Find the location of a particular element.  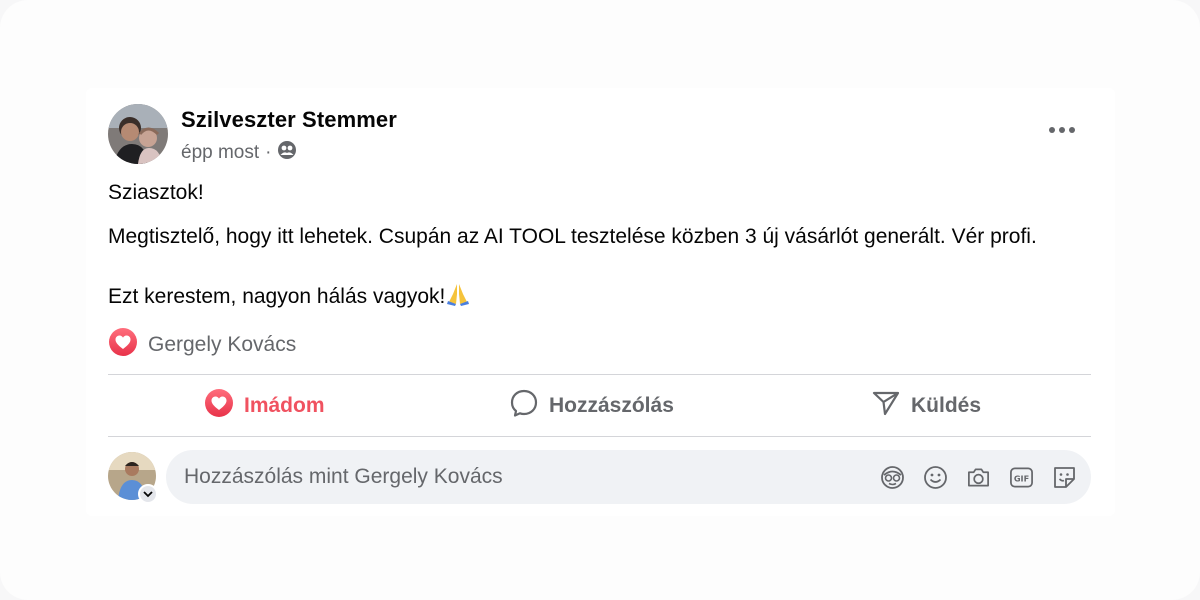

love-icon is located at coordinates (219, 406).